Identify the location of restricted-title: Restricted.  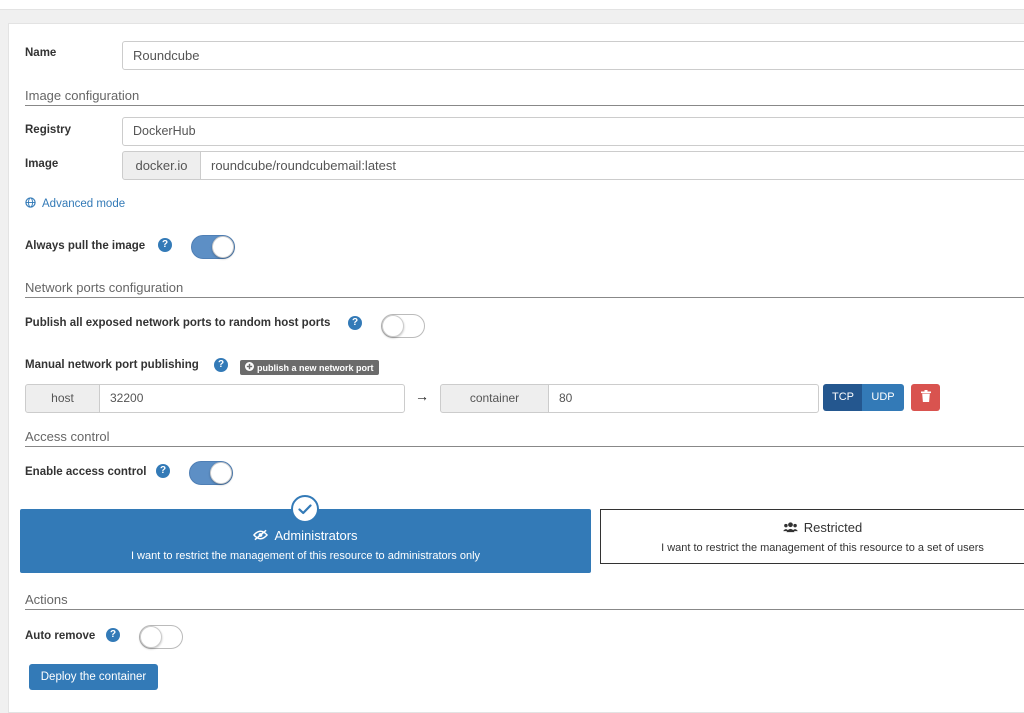
(817, 528).